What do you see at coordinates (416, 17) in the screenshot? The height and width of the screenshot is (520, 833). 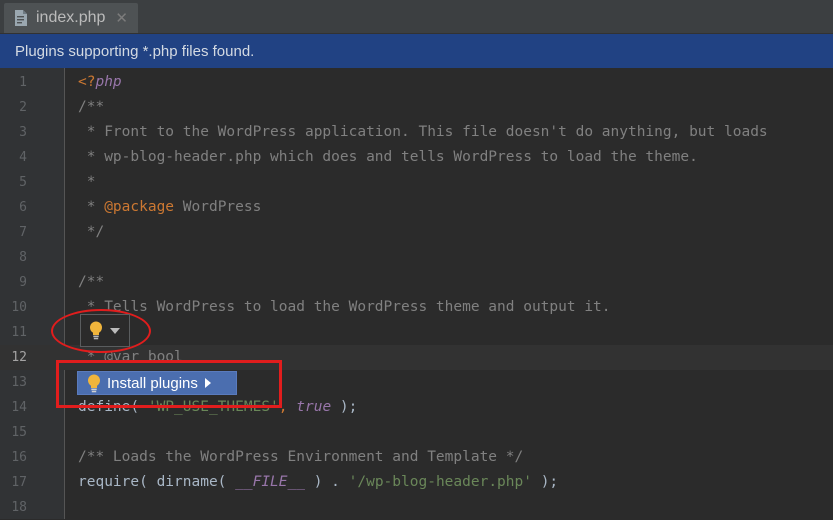 I see `editor-tab-bar: index.php ✕` at bounding box center [416, 17].